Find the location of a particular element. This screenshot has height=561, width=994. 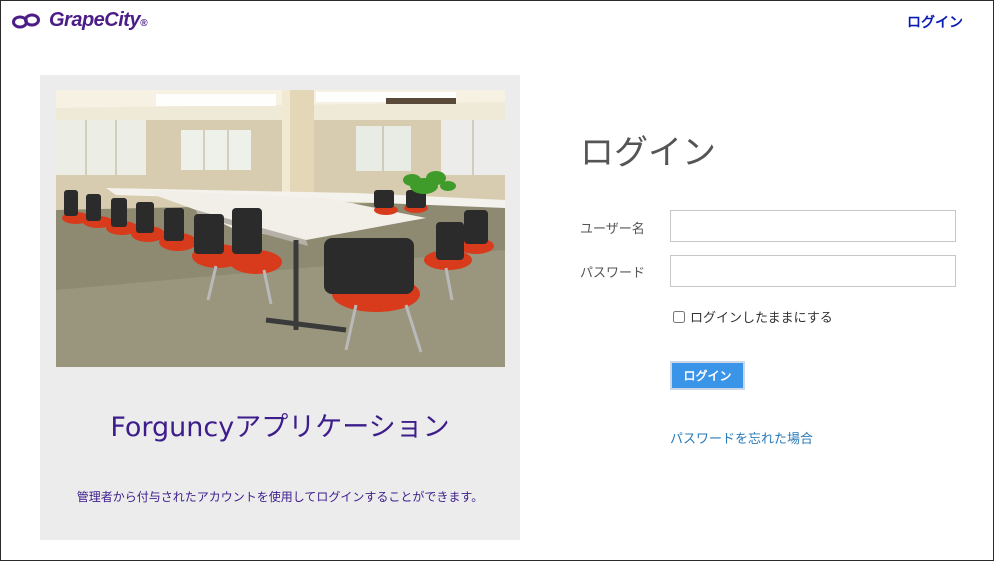

login-button: ログイン is located at coordinates (707, 375).